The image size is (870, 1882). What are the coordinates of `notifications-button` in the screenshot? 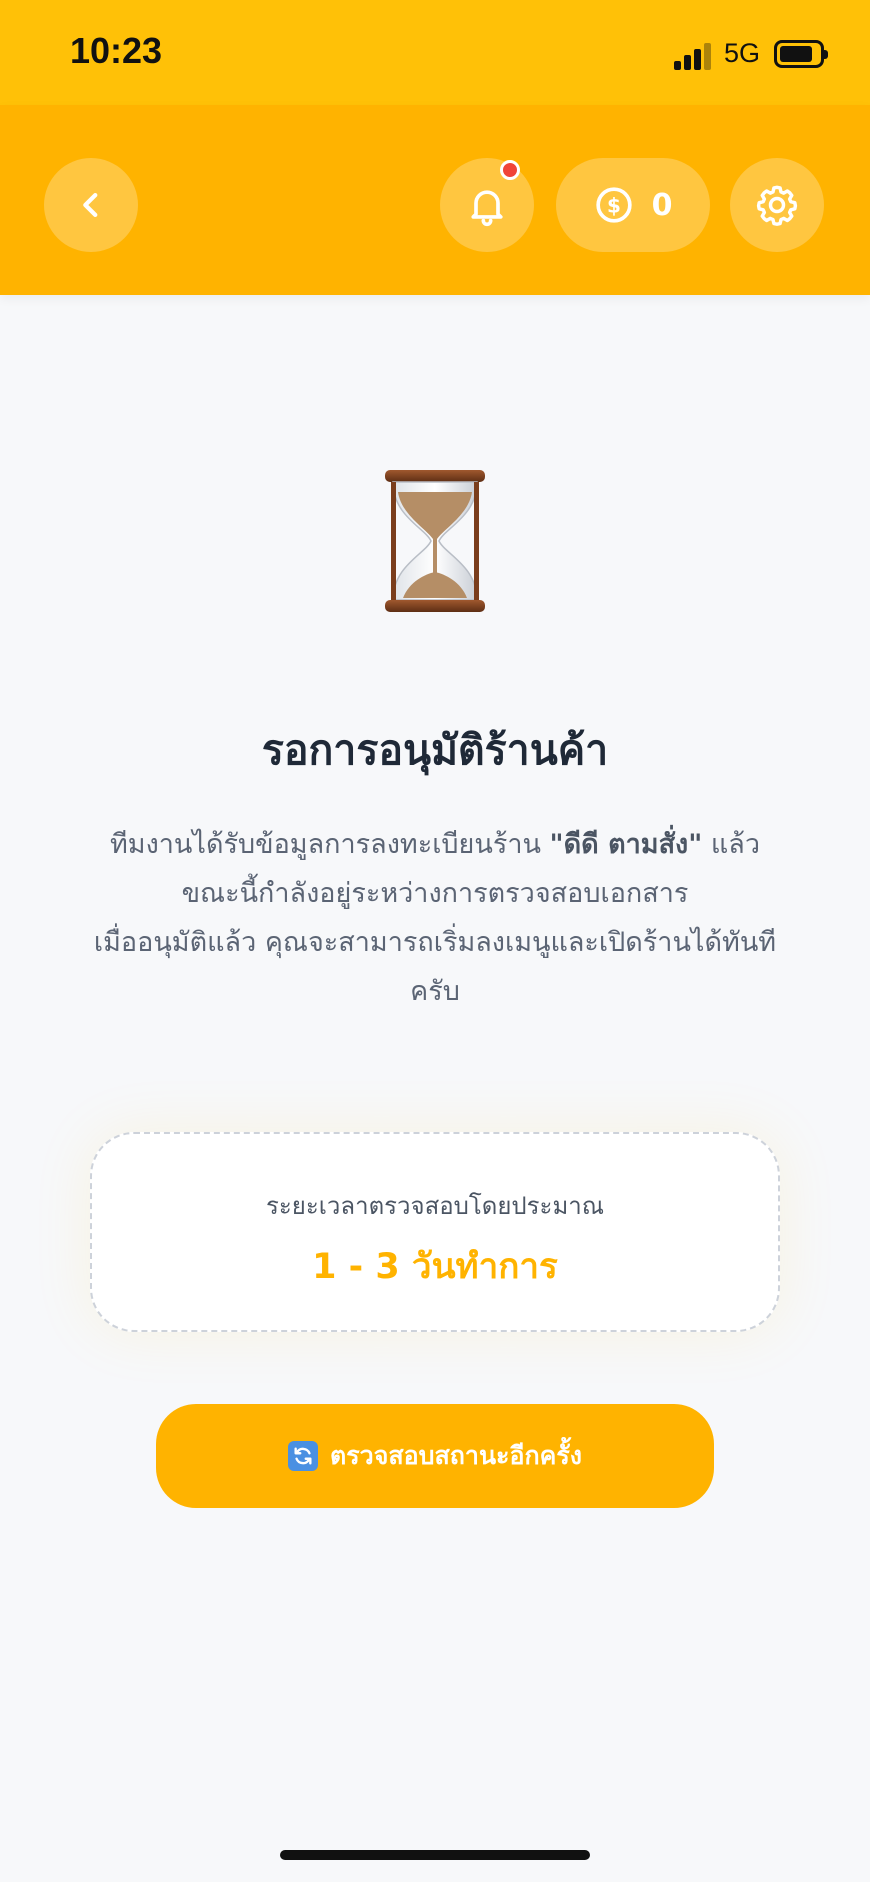 It's located at (487, 205).